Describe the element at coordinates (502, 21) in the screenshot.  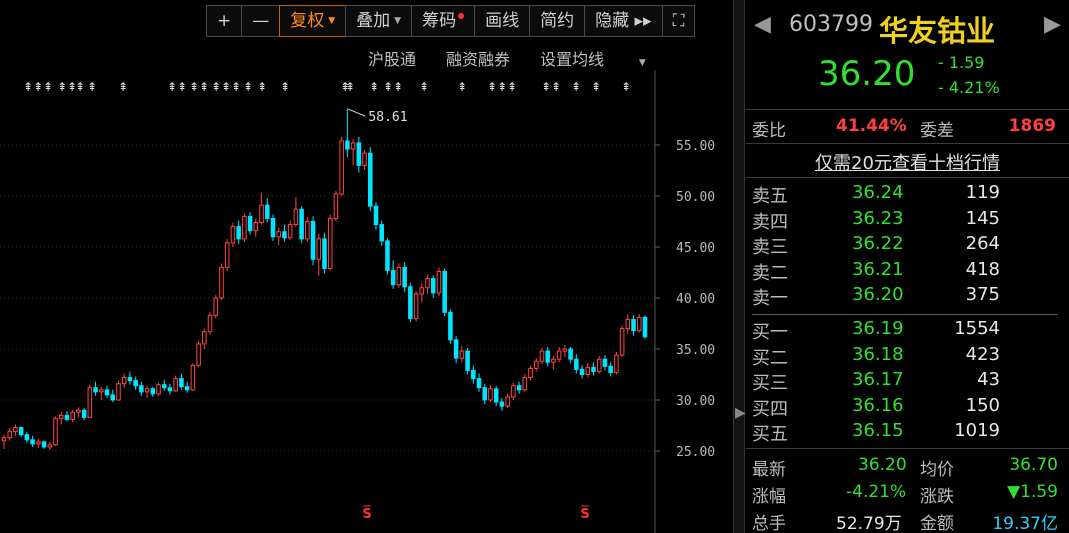
I see `huaxian-button: 画线` at that location.